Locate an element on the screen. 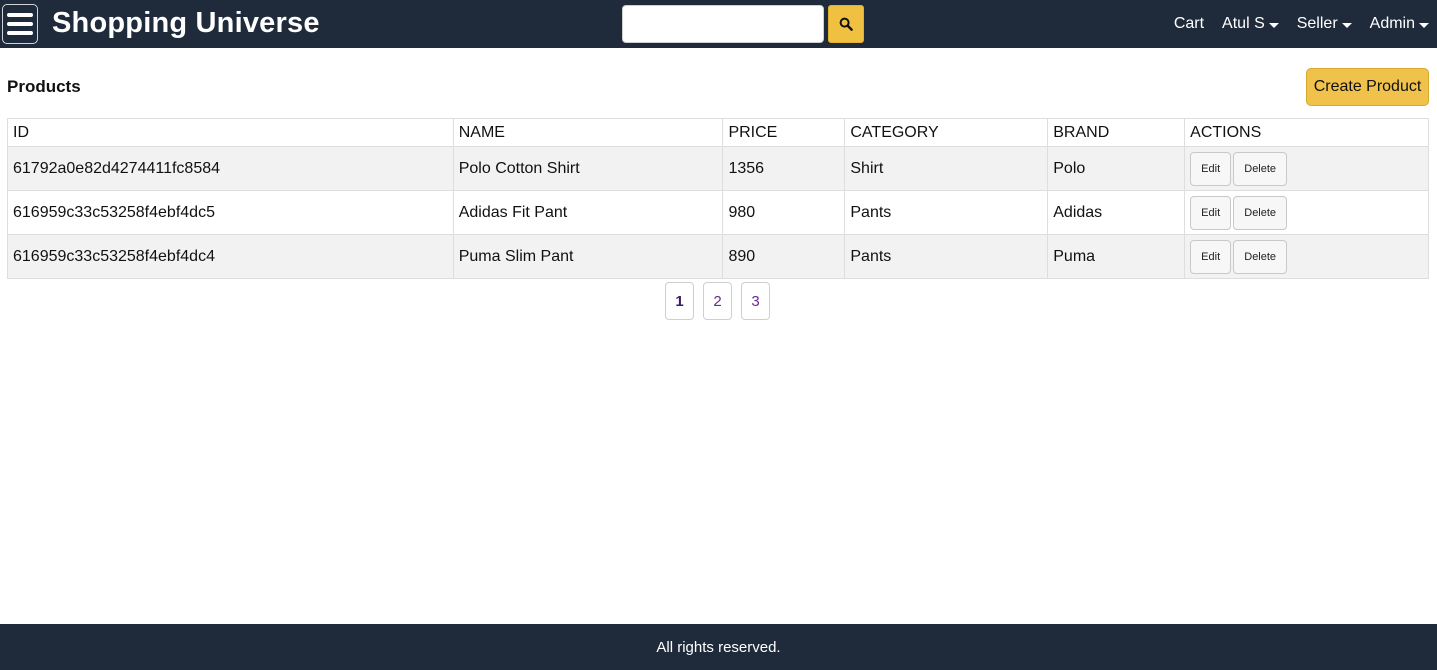 The width and height of the screenshot is (1437, 670). column-header-category: CATEGORY is located at coordinates (946, 132).